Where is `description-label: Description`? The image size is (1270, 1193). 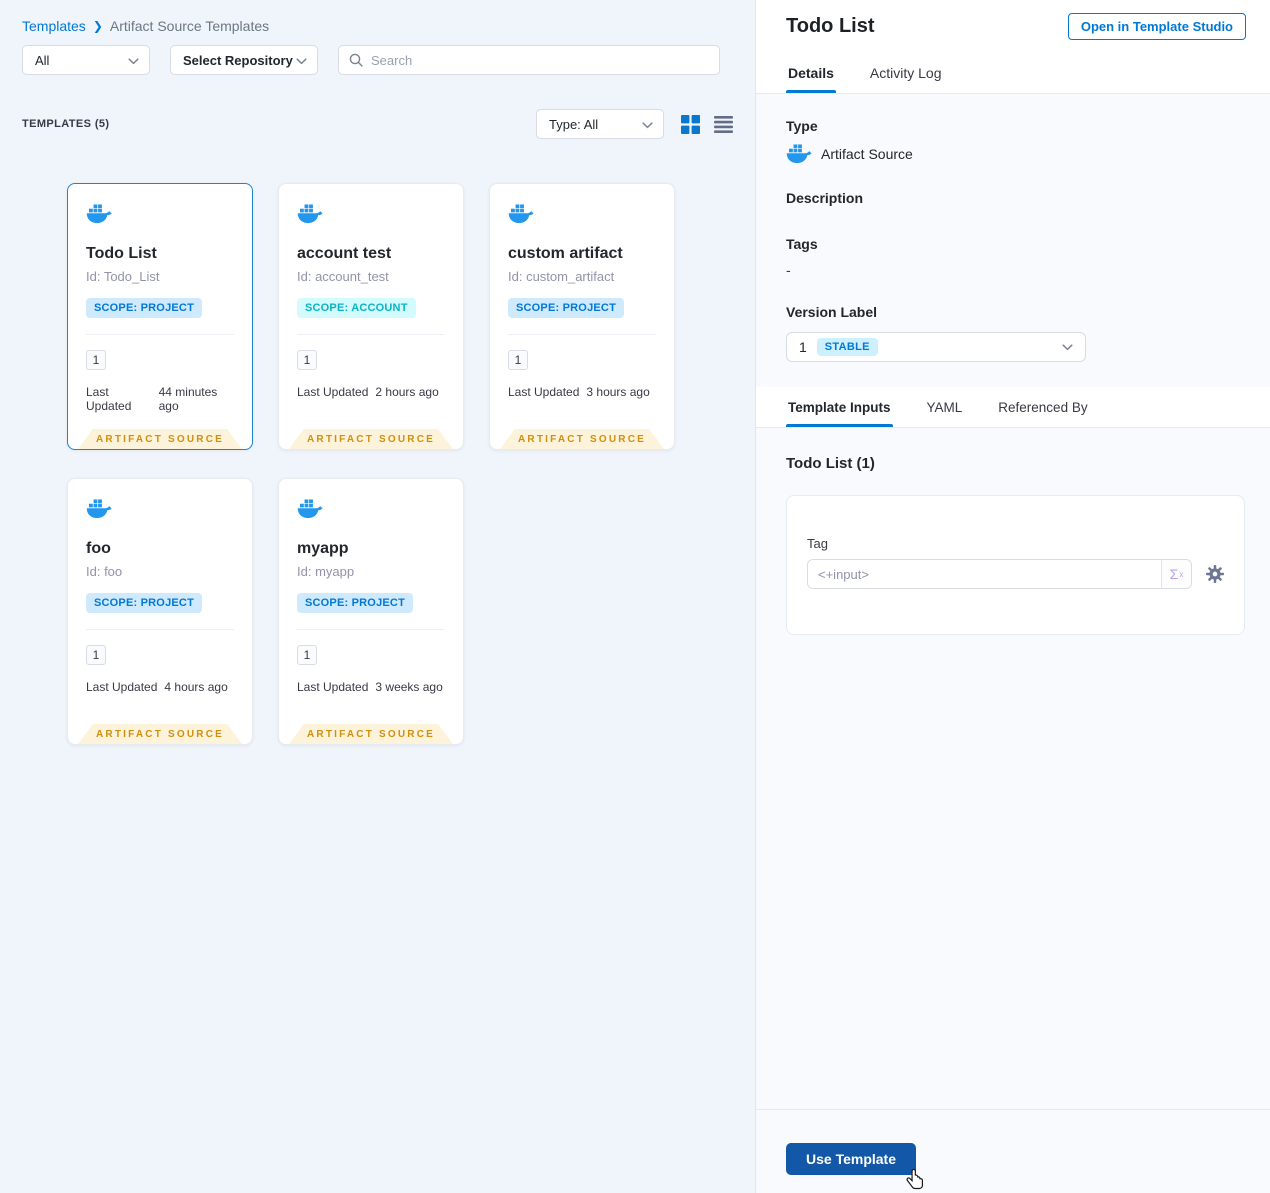
description-label: Description is located at coordinates (825, 198).